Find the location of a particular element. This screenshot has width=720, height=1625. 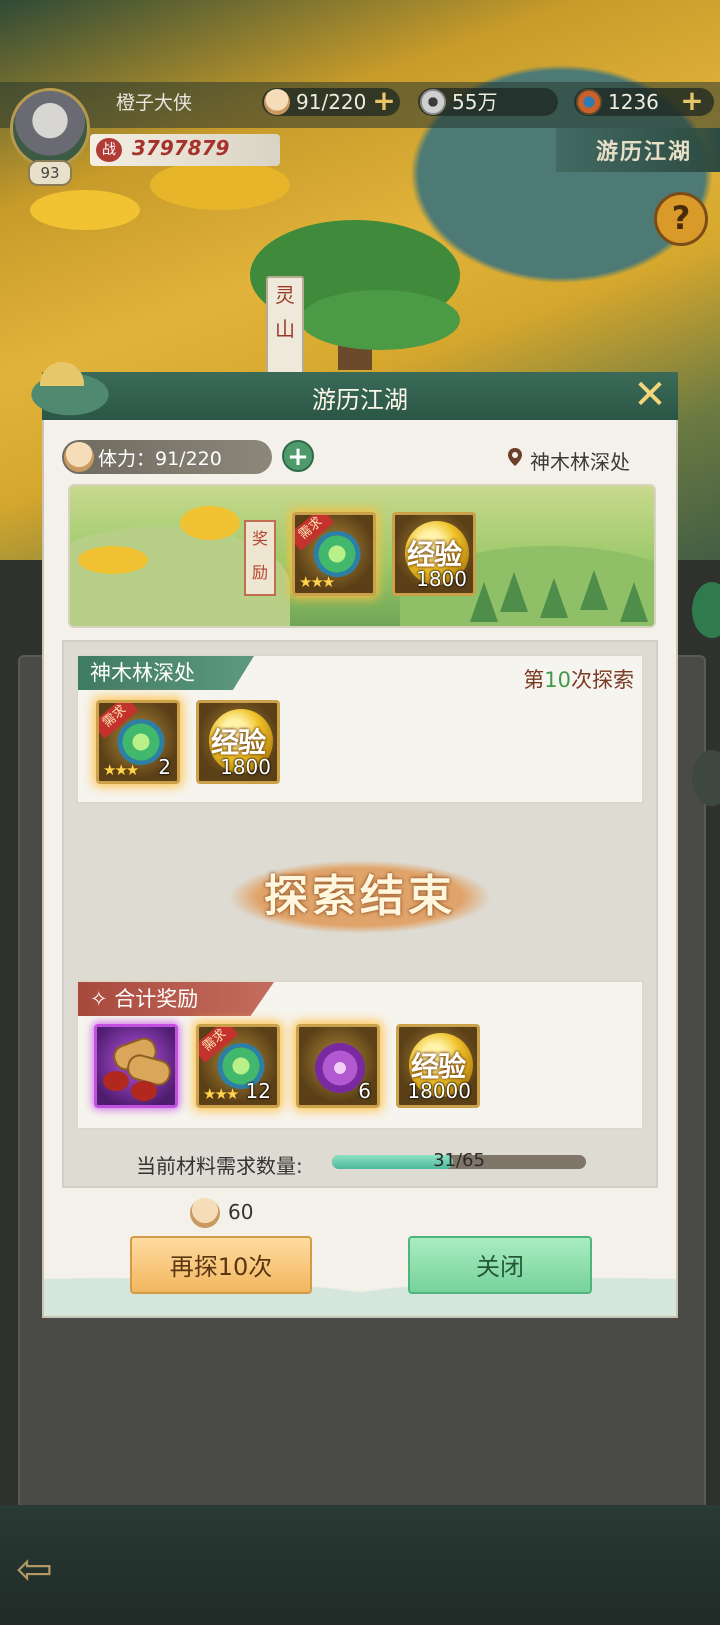

tree-decoration is located at coordinates (380, 320).